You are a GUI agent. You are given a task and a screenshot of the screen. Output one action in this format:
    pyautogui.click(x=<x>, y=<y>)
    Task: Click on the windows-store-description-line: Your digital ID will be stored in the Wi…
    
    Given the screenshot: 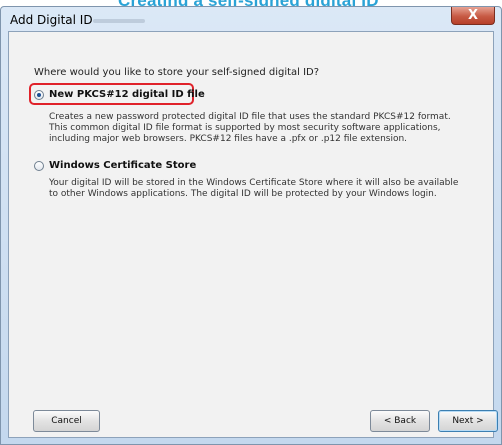 What is the action you would take?
    pyautogui.click(x=254, y=183)
    